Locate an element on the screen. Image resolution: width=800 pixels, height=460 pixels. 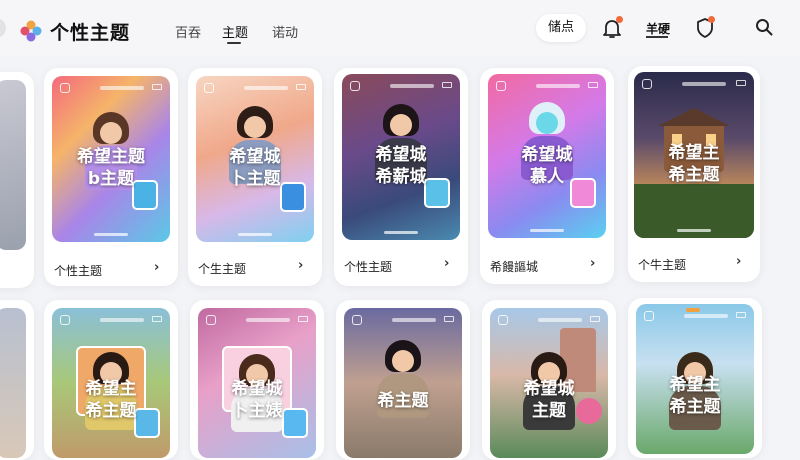
theme-preview: 希望城 卜主题 is located at coordinates (255, 159).